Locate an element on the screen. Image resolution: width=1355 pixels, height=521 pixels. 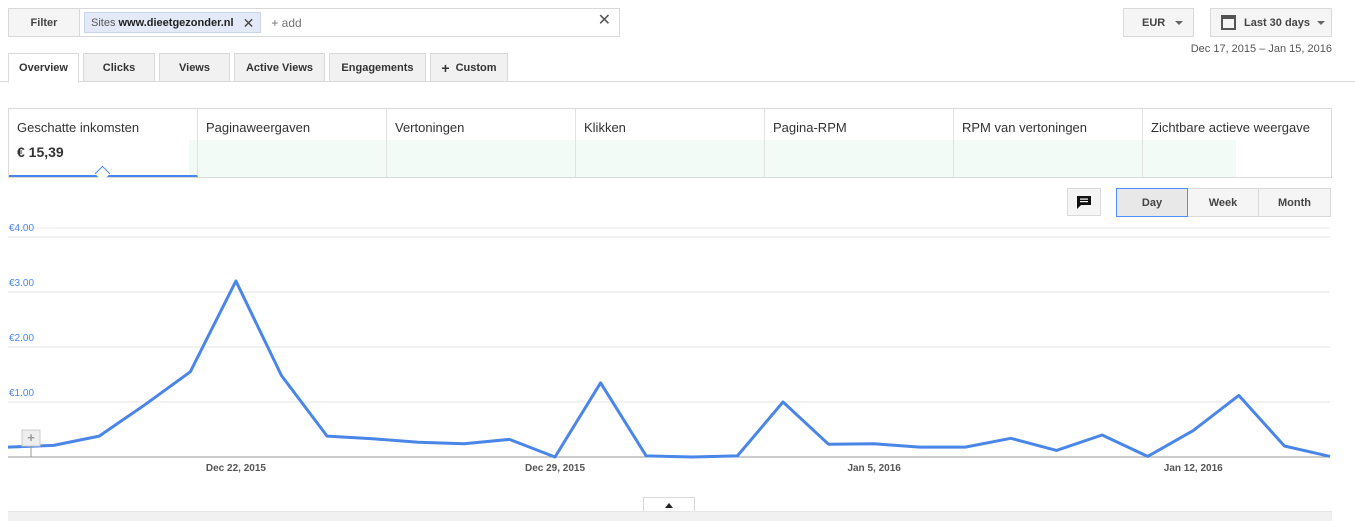
metric-page-views: Paginaweergaven is located at coordinates (292, 143).